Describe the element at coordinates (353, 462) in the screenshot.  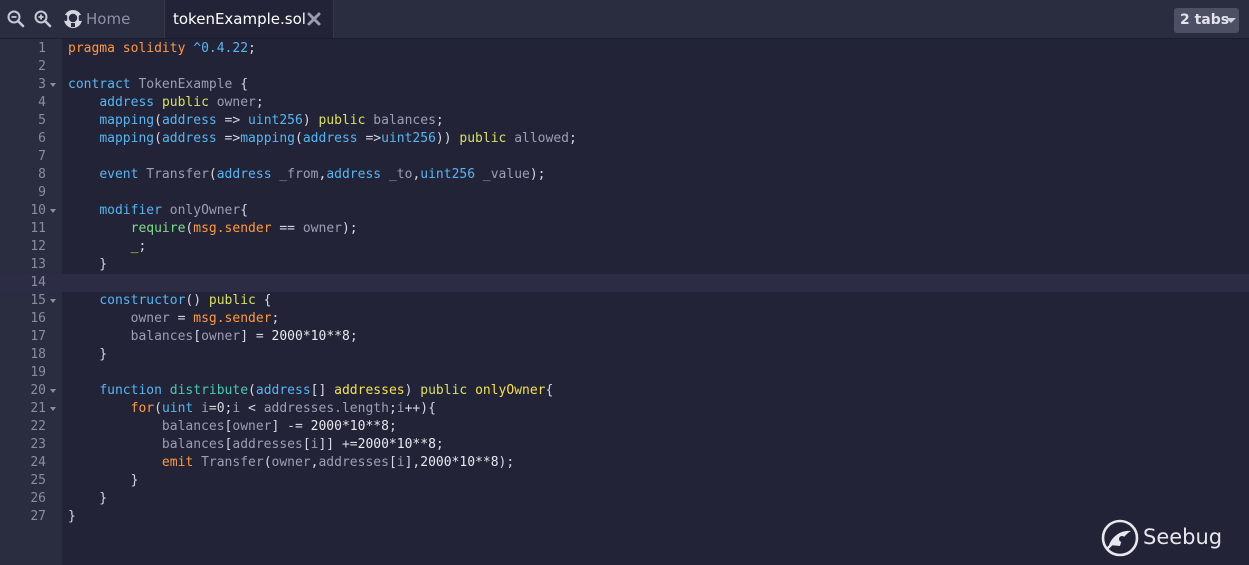
I see `code-token: addresses` at that location.